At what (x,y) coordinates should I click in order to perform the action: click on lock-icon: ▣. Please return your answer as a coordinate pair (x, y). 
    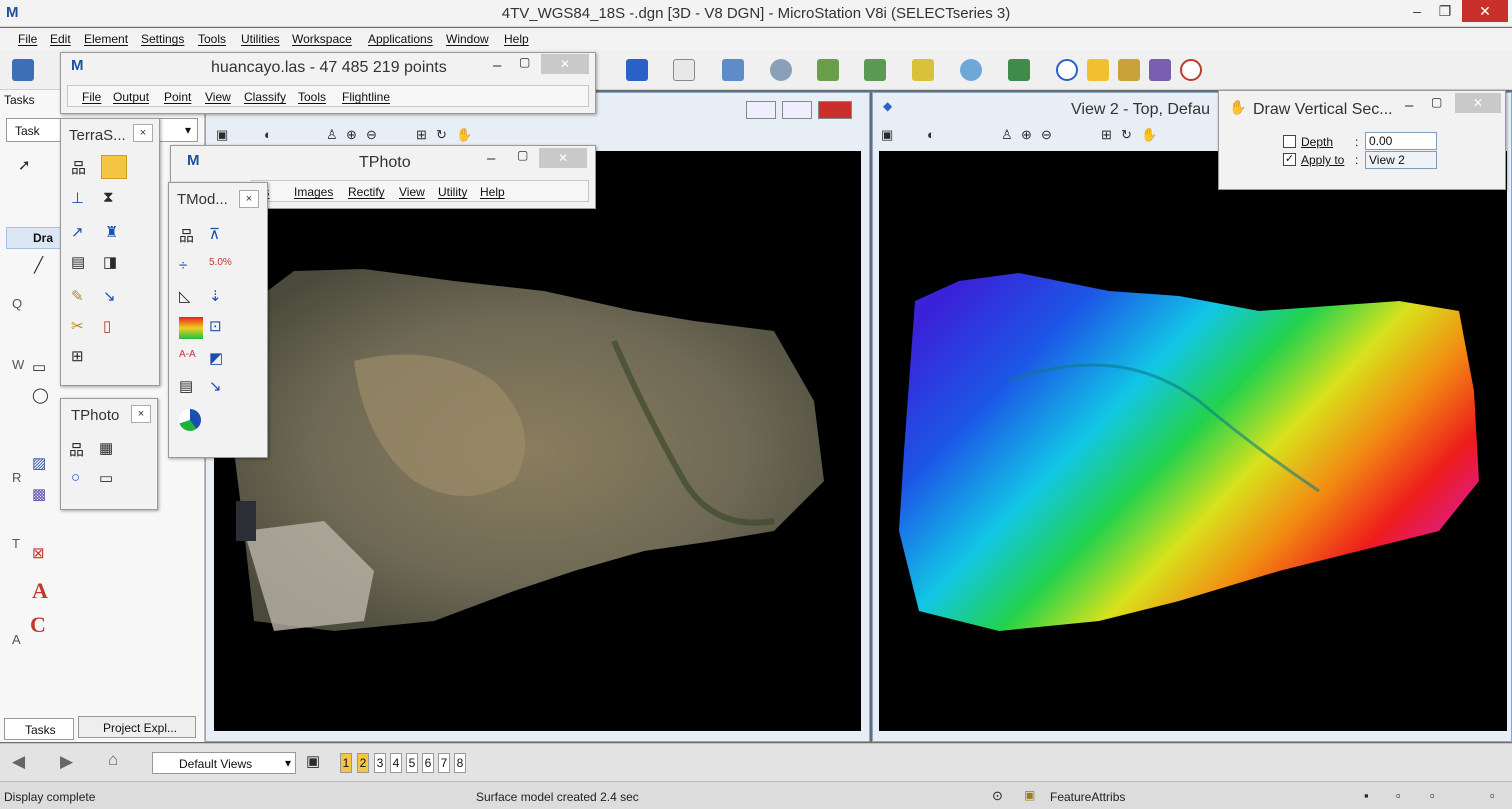
    Looking at the image, I should click on (1029, 795).